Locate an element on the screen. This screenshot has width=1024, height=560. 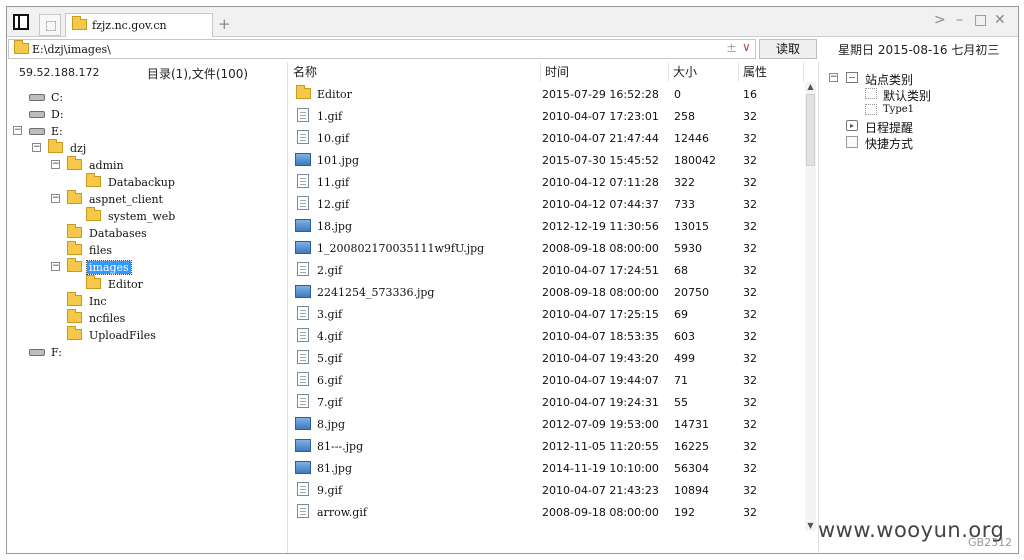
panel-toggle-icon is located at coordinates (21, 22).